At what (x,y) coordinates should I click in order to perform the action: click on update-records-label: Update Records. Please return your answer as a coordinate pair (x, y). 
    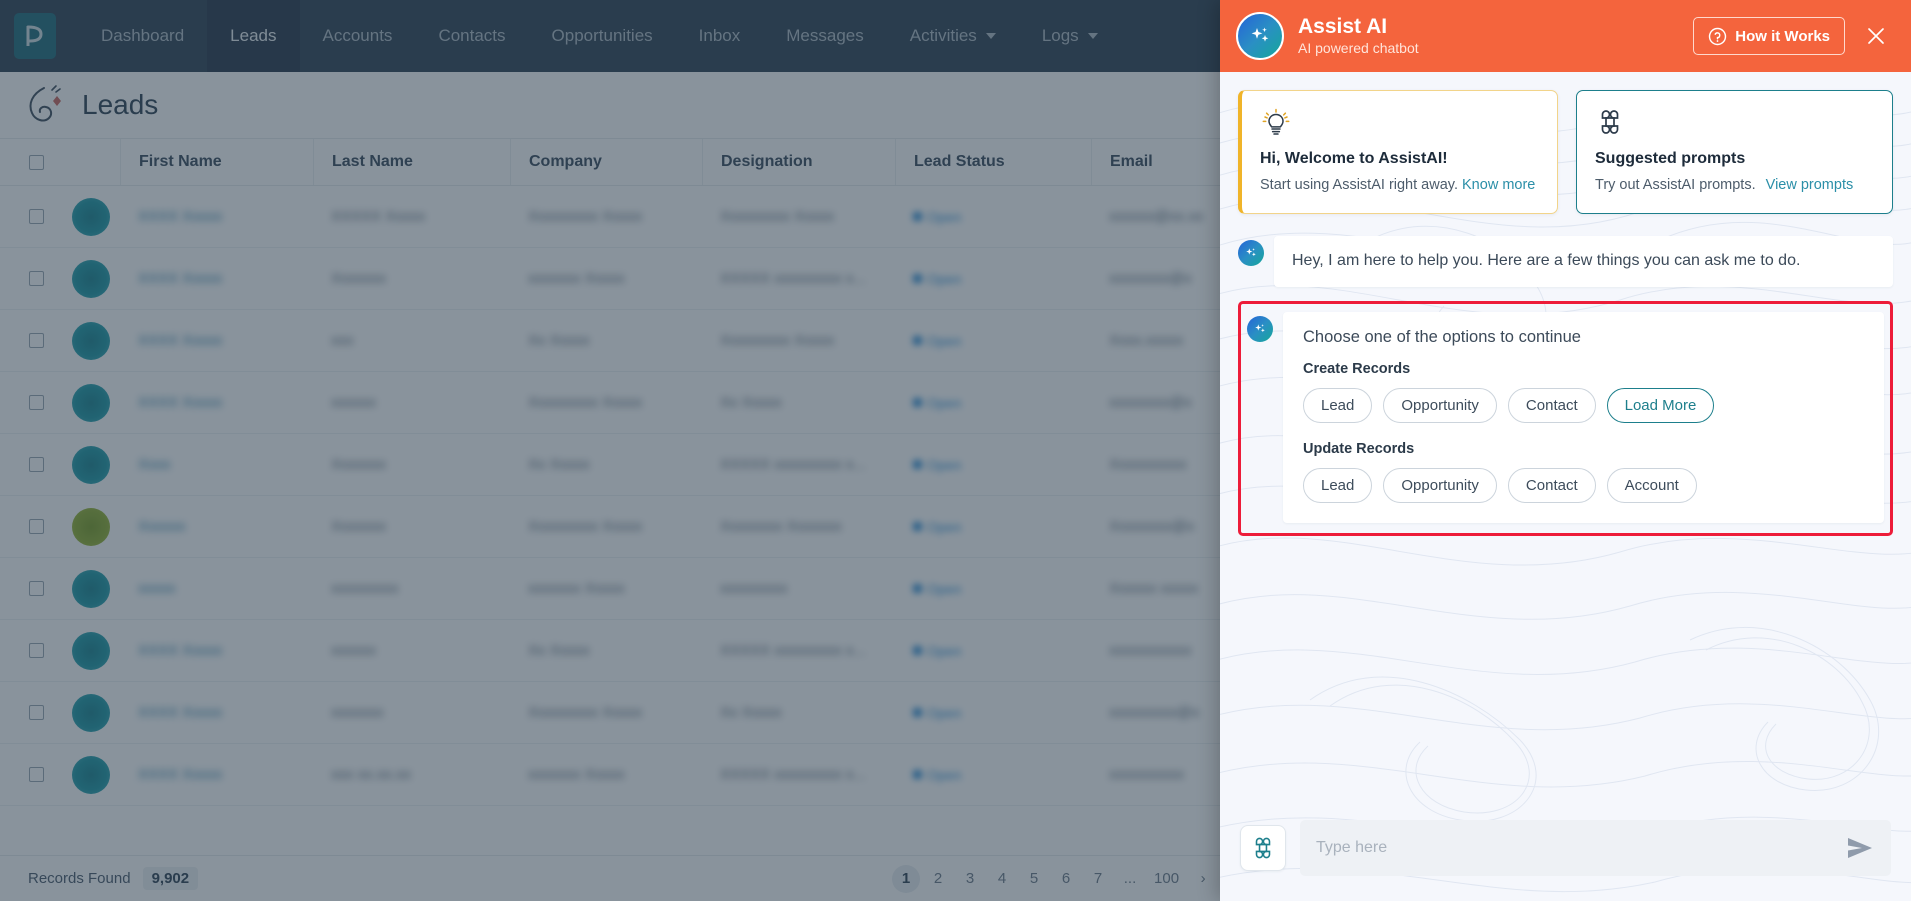
    Looking at the image, I should click on (1359, 448).